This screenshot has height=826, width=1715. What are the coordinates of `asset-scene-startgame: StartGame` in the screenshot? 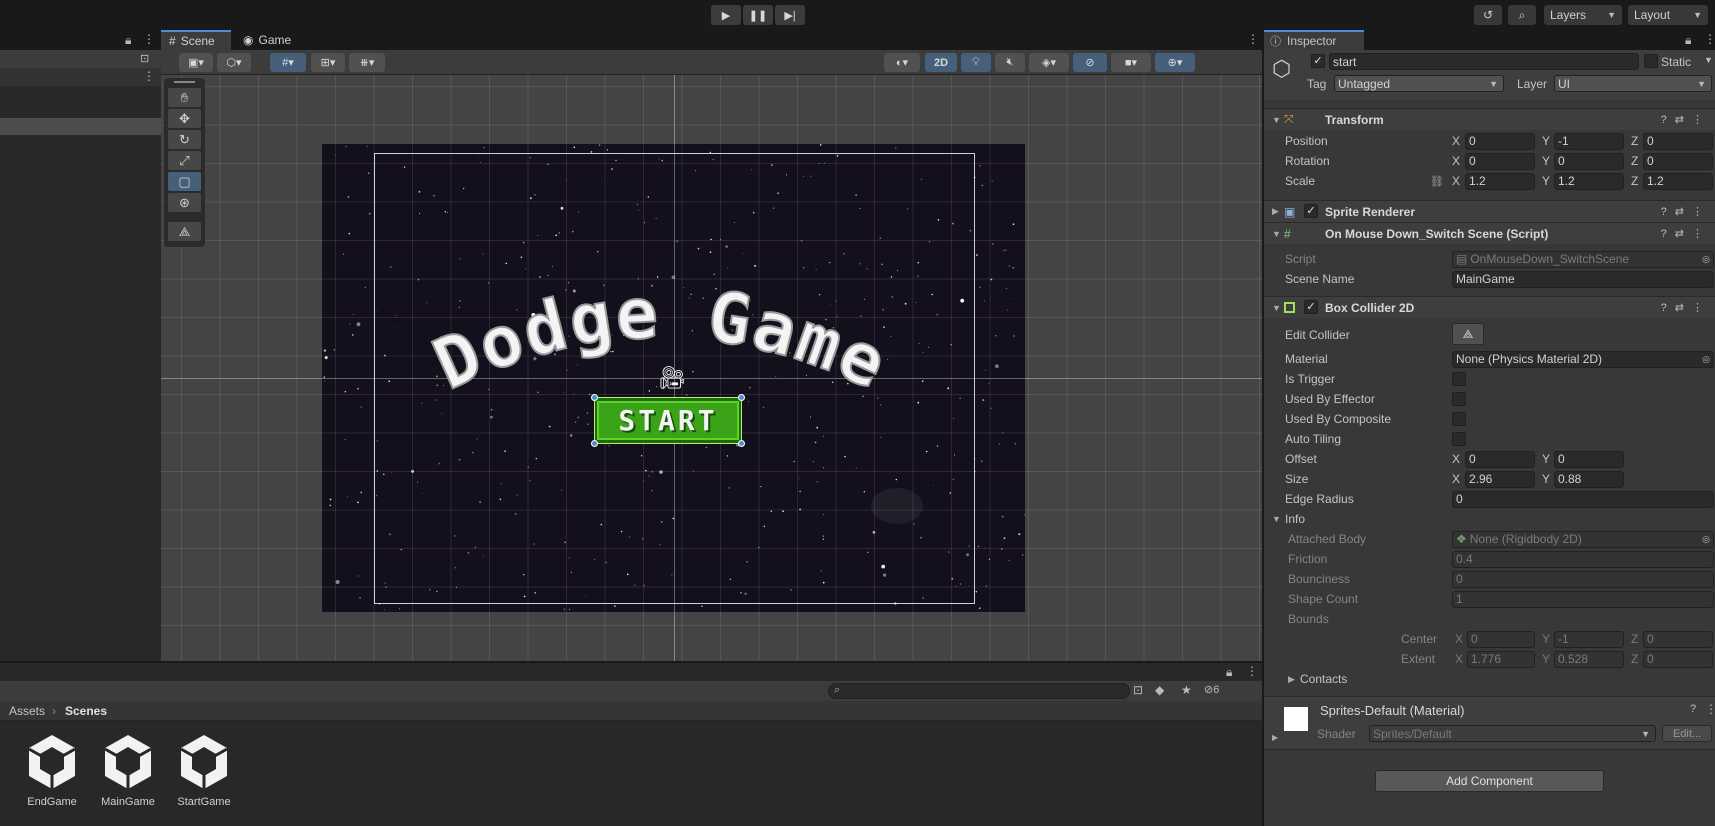 It's located at (204, 770).